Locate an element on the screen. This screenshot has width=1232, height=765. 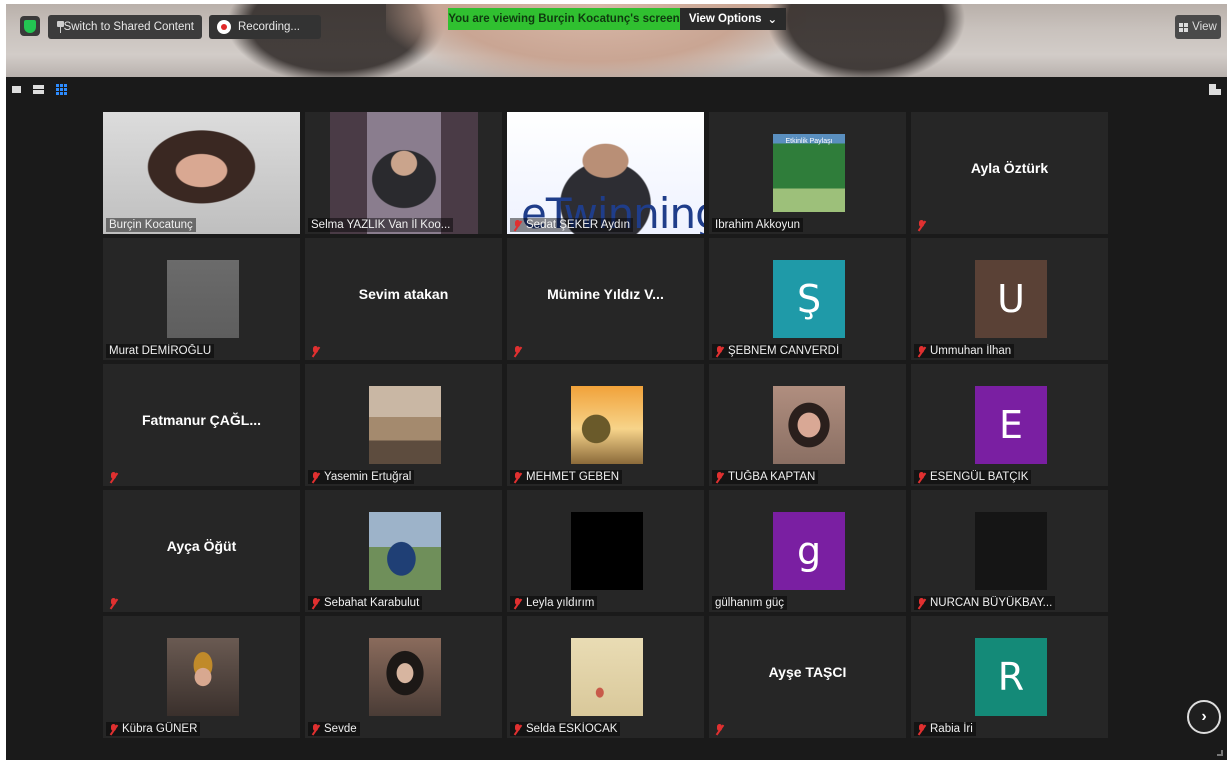
participant-tile: R Rabia İri is located at coordinates (1009, 677).